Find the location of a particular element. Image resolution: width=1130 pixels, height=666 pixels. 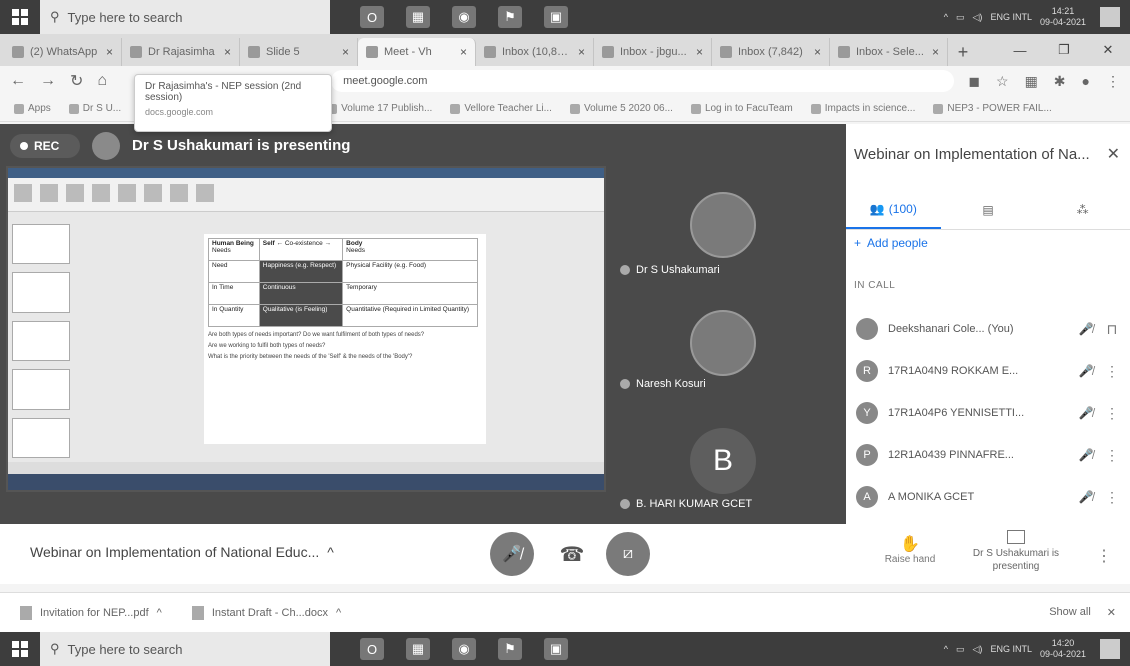

now-presenting-button: Dr S Ushakumari is presenting is located at coordinates (1016, 551).